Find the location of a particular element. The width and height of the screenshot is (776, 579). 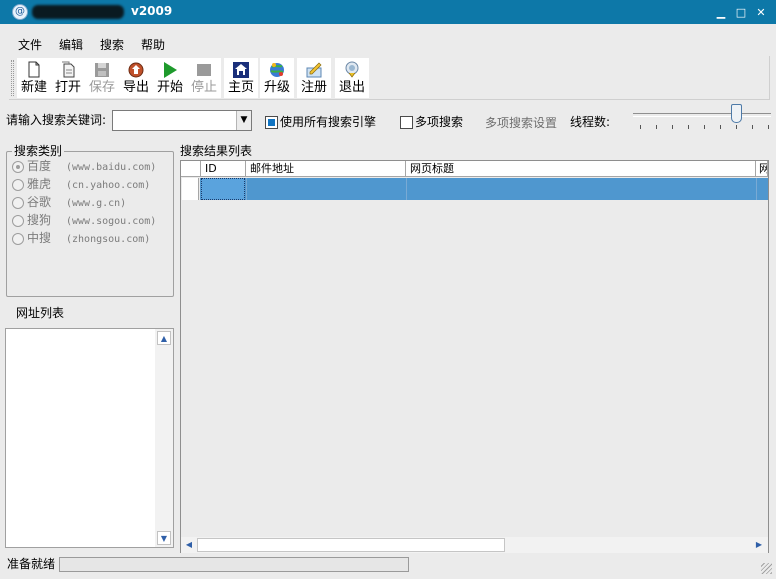

column-header-email: 邮件地址 is located at coordinates (326, 169).